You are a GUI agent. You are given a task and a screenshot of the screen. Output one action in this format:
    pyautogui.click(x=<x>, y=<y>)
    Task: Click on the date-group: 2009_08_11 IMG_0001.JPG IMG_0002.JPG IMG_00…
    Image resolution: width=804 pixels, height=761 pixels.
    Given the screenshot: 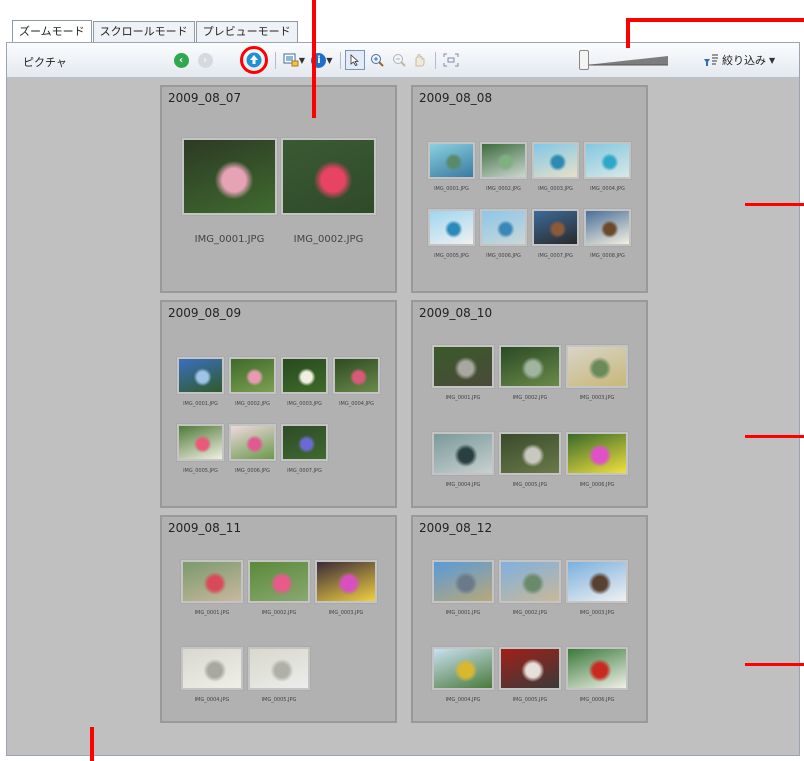 What is the action you would take?
    pyautogui.click(x=278, y=619)
    